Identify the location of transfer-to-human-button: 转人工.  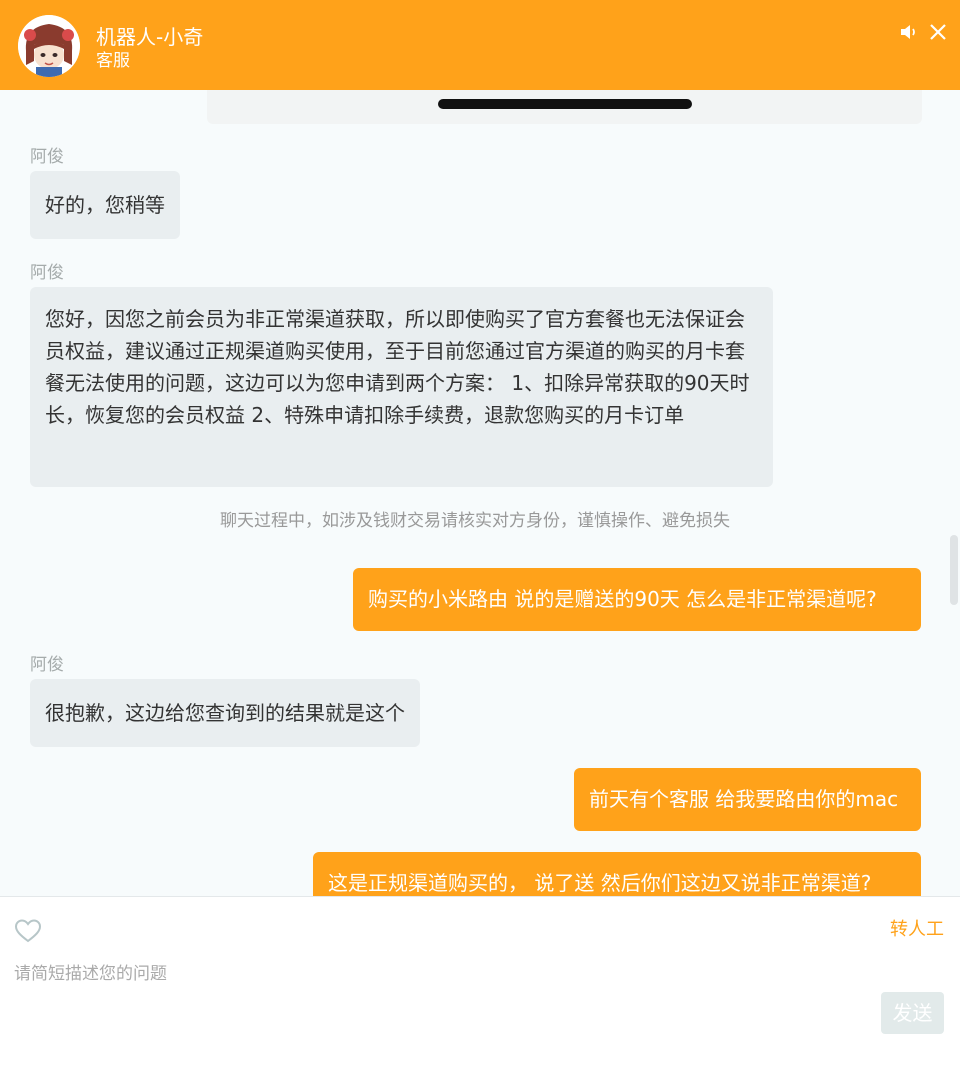
(917, 930).